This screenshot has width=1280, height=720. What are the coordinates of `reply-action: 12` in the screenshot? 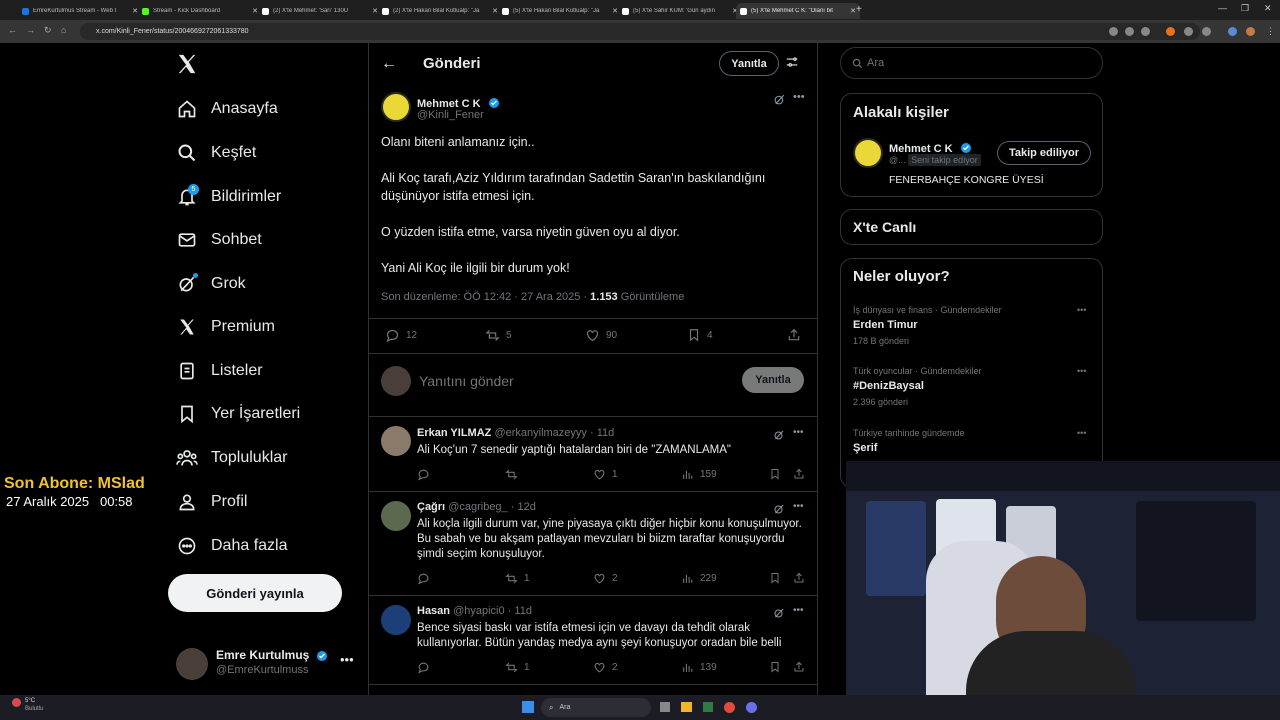 It's located at (401, 335).